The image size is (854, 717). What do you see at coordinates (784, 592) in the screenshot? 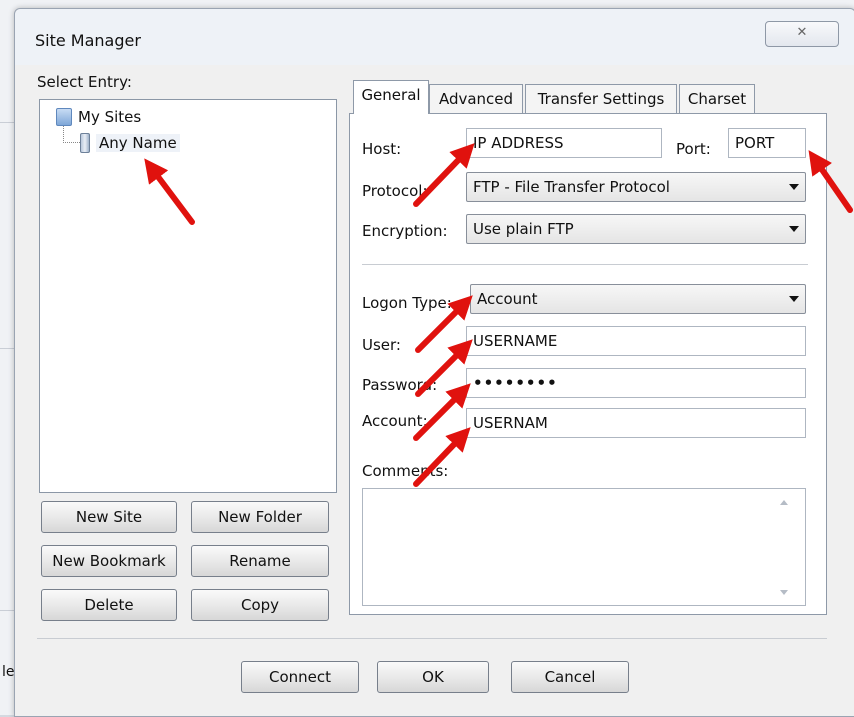
I see `scroll-down-icon` at bounding box center [784, 592].